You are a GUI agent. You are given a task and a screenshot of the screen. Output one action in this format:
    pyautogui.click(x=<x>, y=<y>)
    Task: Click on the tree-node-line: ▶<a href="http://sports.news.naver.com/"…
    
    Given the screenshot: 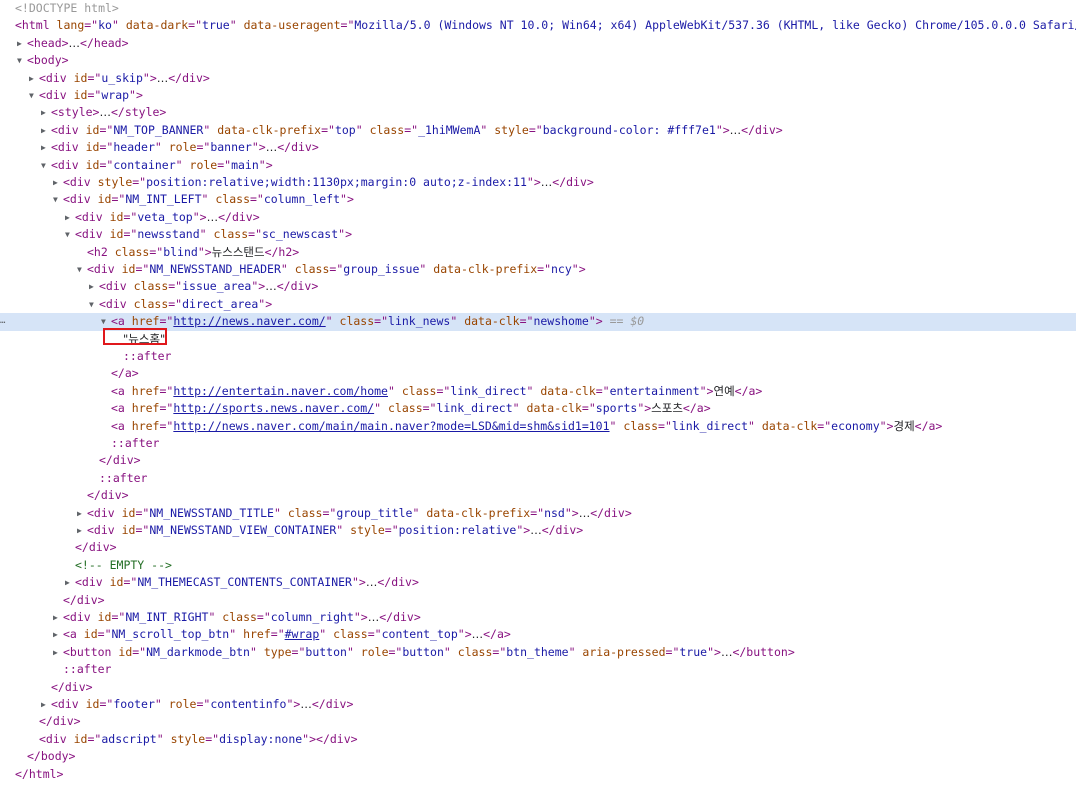 What is the action you would take?
    pyautogui.click(x=538, y=408)
    